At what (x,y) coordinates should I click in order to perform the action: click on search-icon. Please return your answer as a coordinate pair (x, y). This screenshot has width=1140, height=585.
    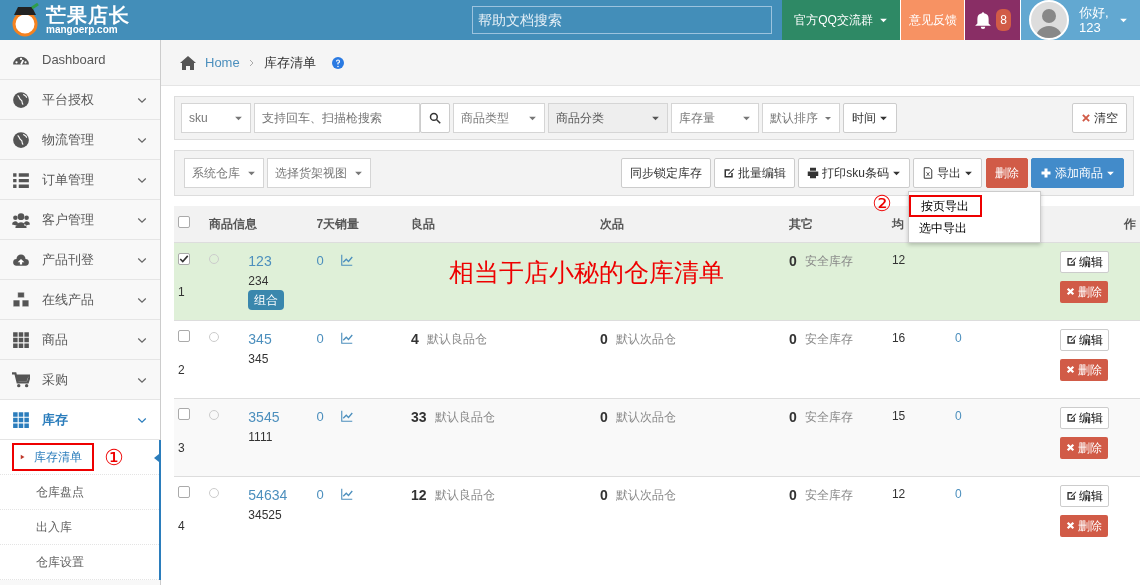
    Looking at the image, I should click on (435, 118).